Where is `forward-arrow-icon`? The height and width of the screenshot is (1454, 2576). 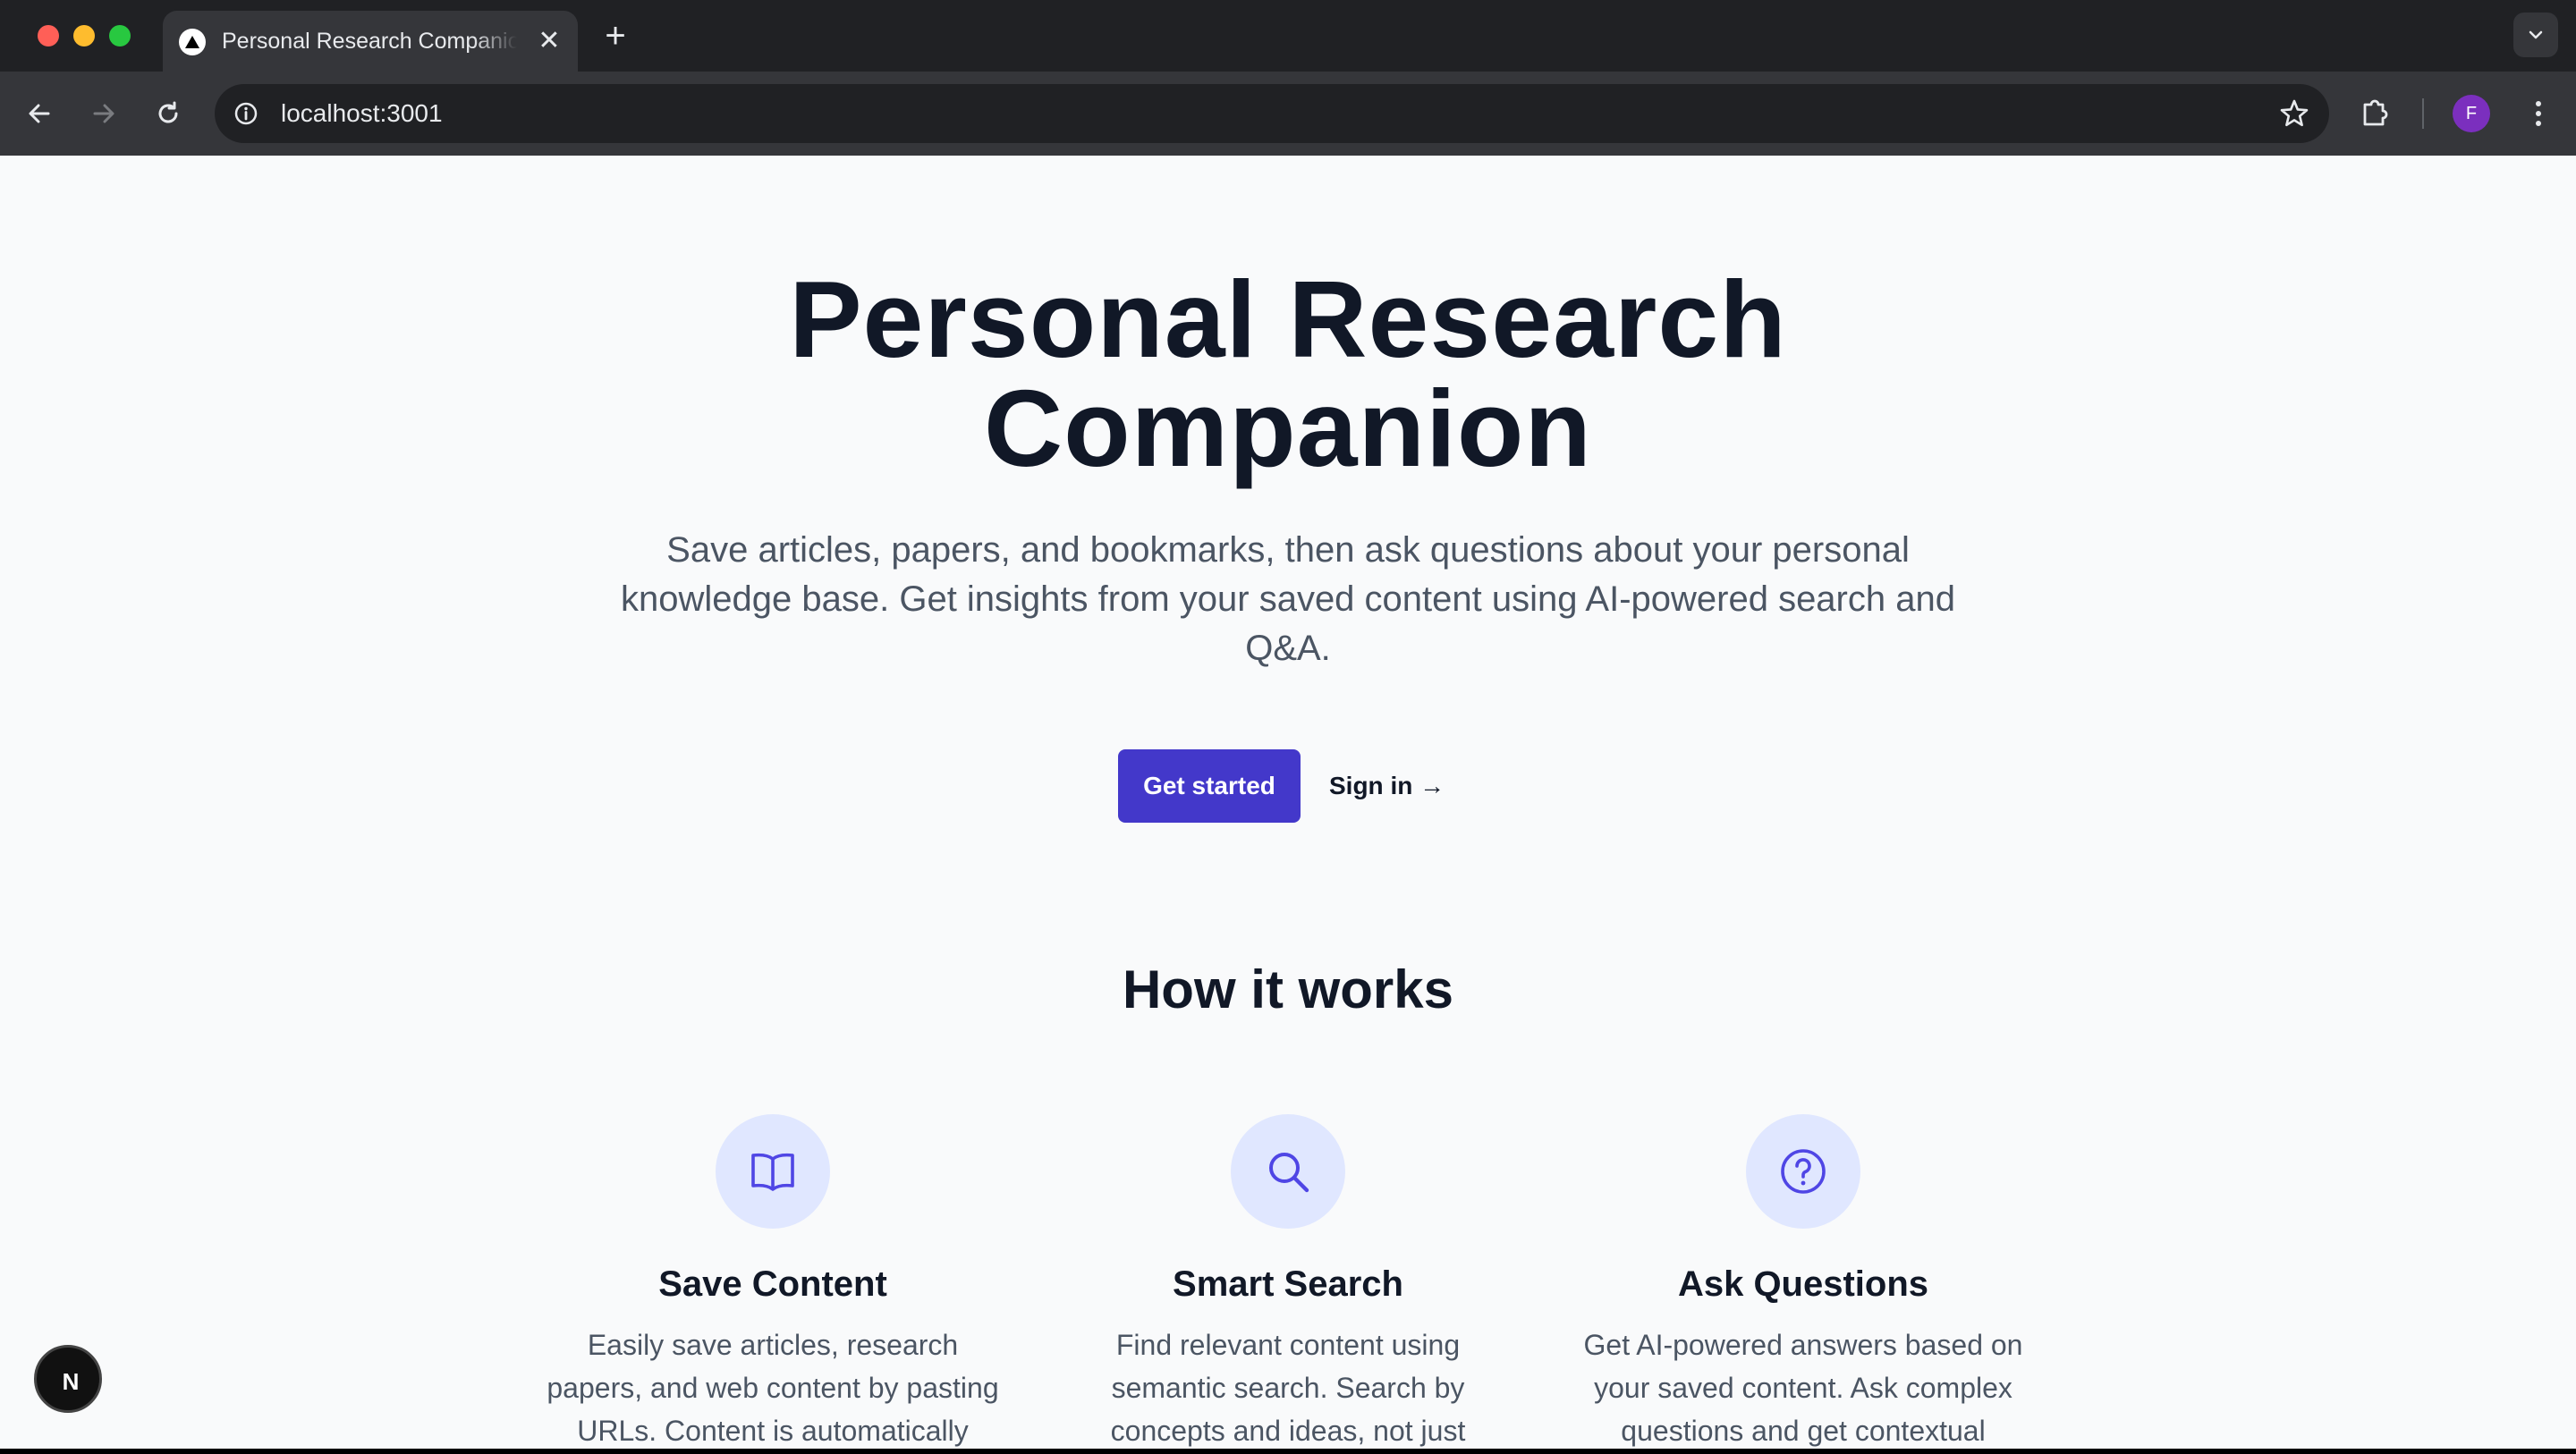 forward-arrow-icon is located at coordinates (103, 114).